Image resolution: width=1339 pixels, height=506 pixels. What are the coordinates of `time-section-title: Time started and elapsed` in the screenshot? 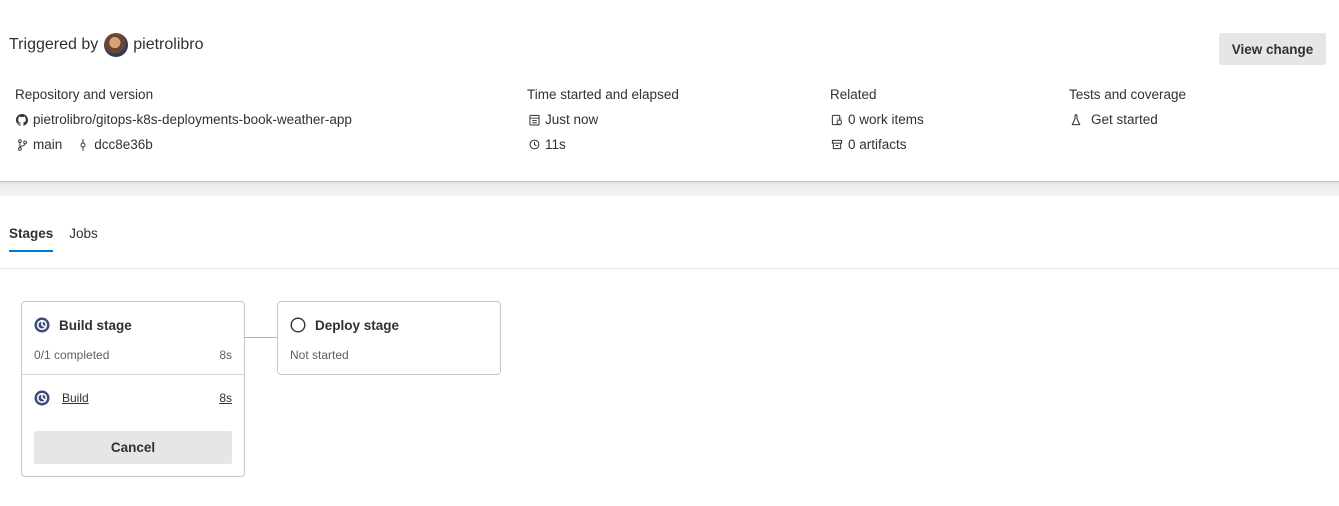 It's located at (603, 94).